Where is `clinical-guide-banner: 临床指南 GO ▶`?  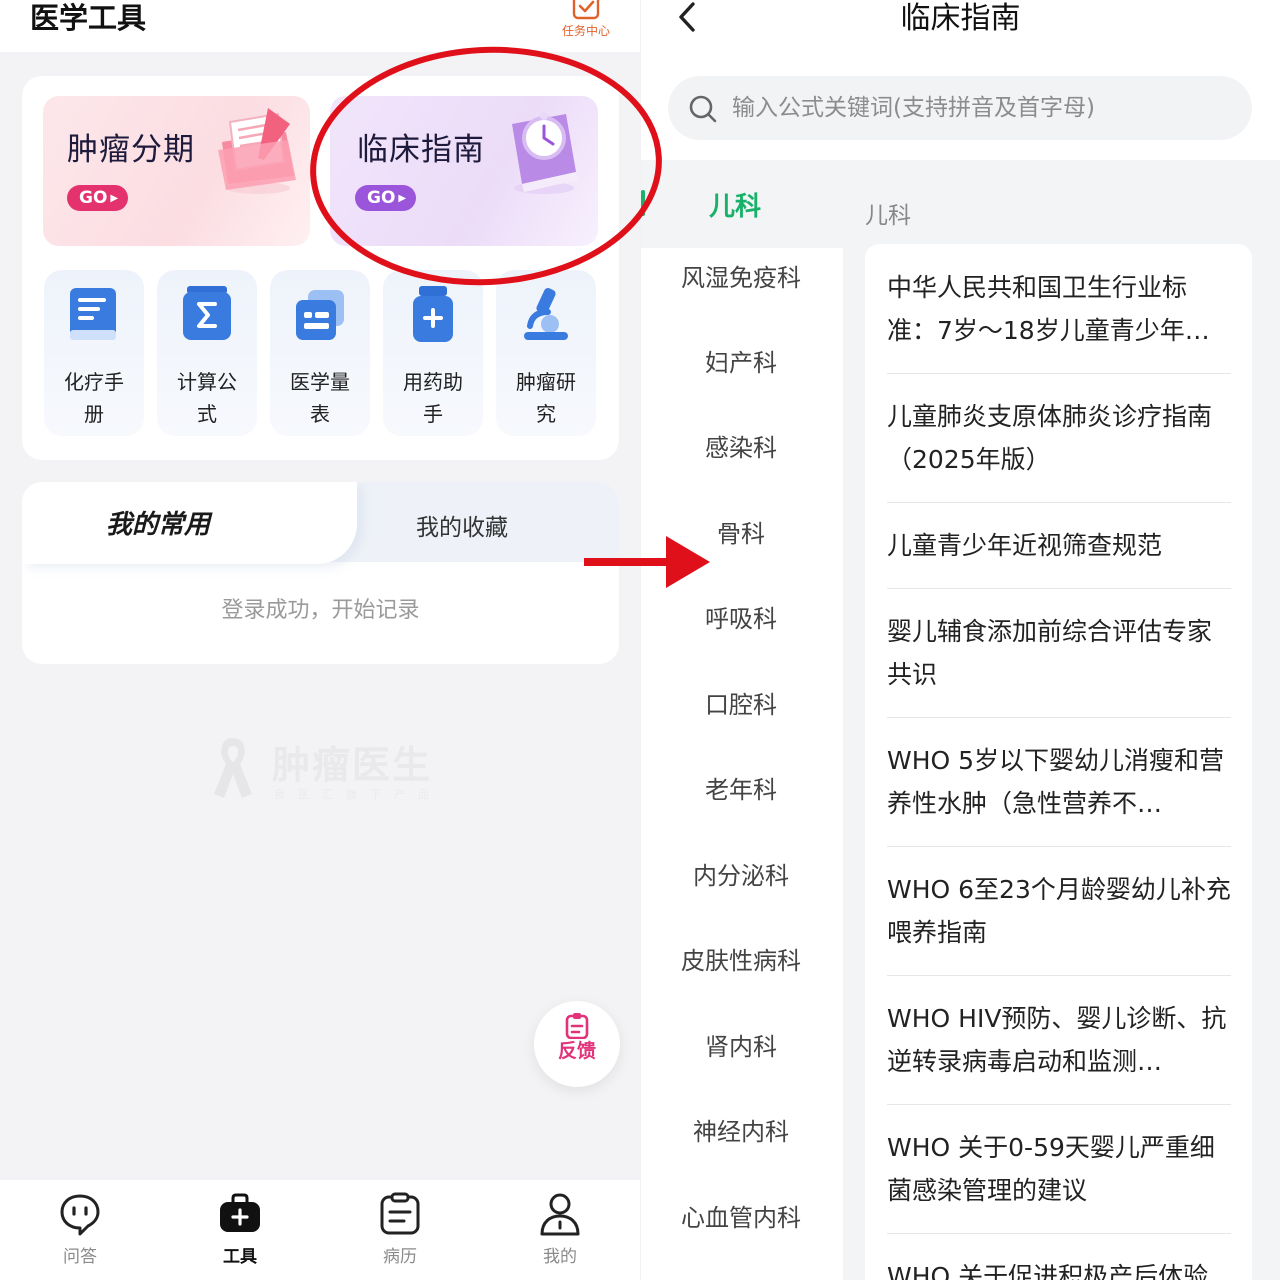 clinical-guide-banner: 临床指南 GO ▶ is located at coordinates (464, 171).